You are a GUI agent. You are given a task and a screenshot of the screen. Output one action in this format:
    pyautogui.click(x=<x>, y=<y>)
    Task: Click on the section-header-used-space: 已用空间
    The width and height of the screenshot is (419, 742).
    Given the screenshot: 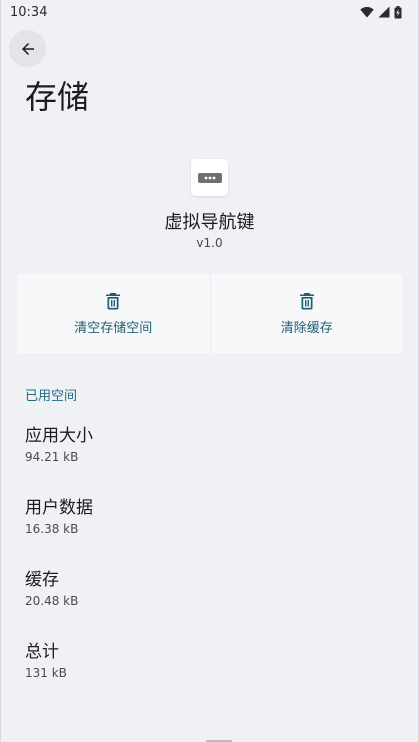 What is the action you would take?
    pyautogui.click(x=51, y=396)
    